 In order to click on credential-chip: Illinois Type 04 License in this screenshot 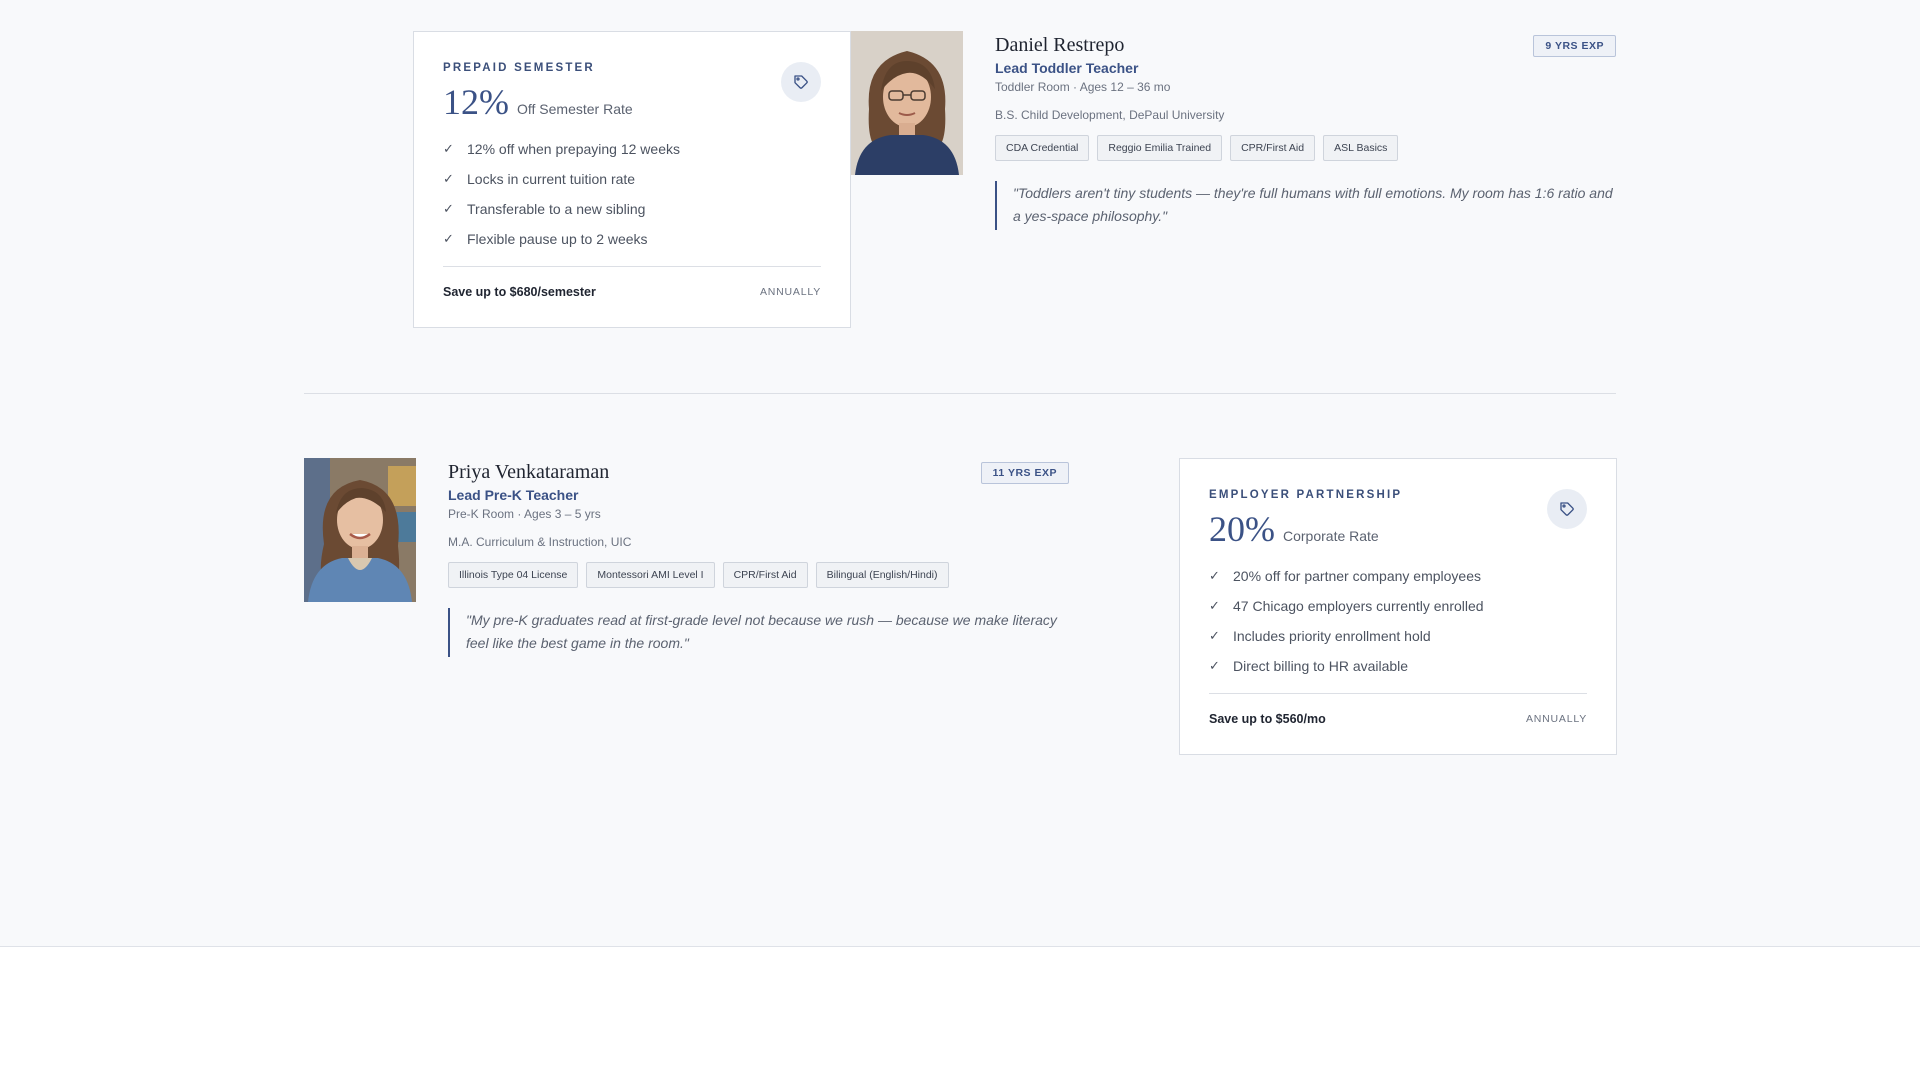, I will do `click(513, 575)`.